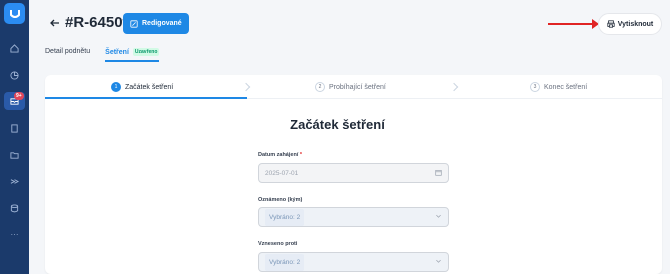 The width and height of the screenshot is (670, 274). What do you see at coordinates (573, 24) in the screenshot?
I see `annotation-arrow` at bounding box center [573, 24].